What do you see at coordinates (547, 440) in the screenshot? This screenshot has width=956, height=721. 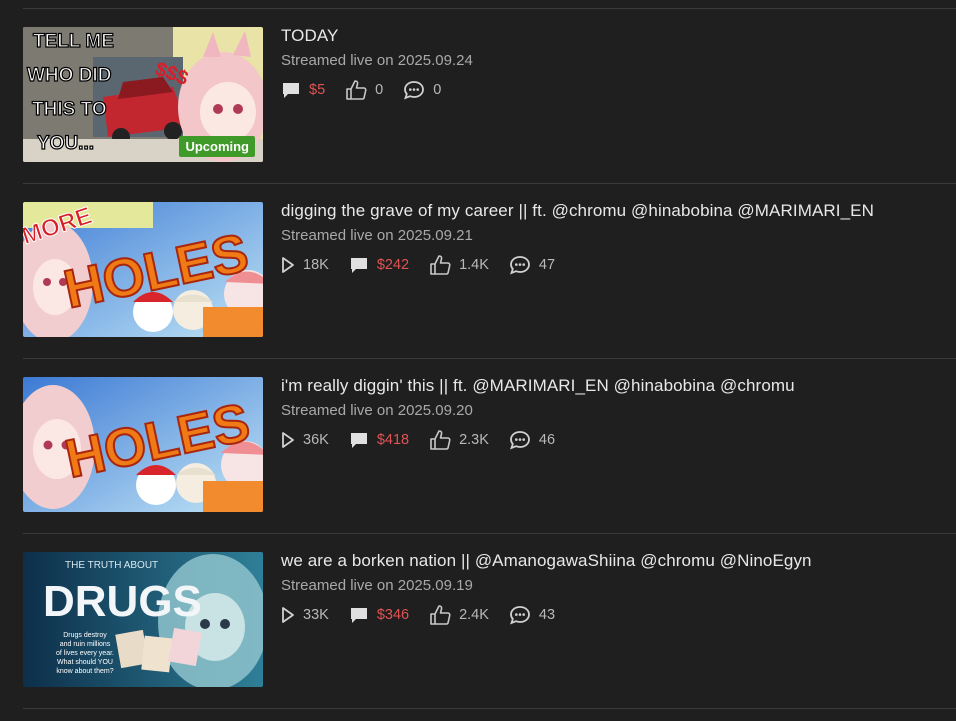 I see `comments-count: 46` at bounding box center [547, 440].